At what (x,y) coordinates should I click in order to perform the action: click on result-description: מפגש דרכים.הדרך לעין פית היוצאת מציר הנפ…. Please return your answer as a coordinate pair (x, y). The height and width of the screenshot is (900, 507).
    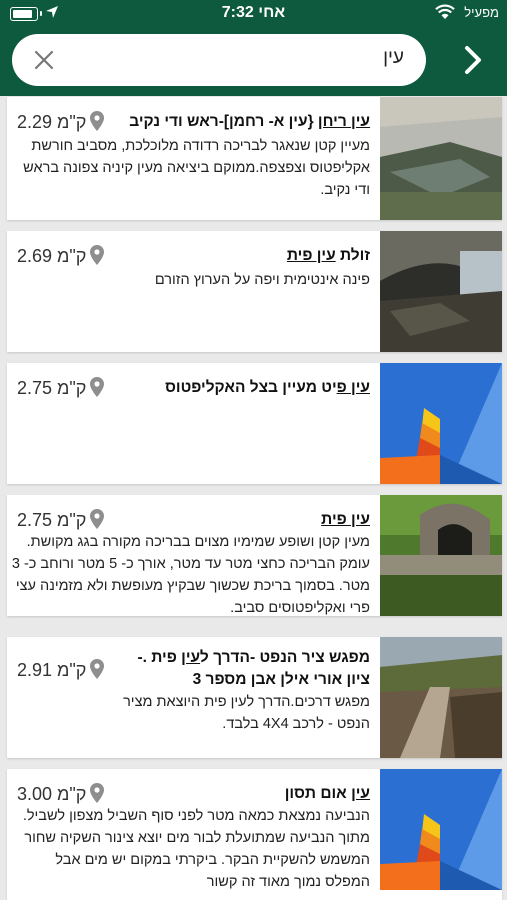
    Looking at the image, I should click on (246, 713).